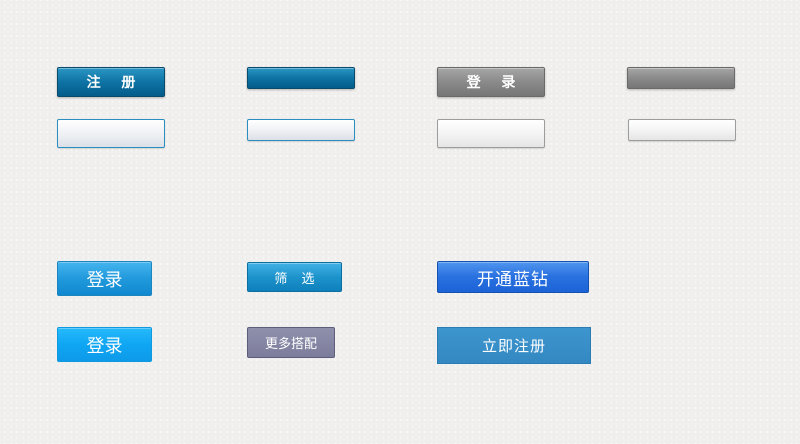  Describe the element at coordinates (294, 277) in the screenshot. I see `filter-button: 筛 选` at that location.